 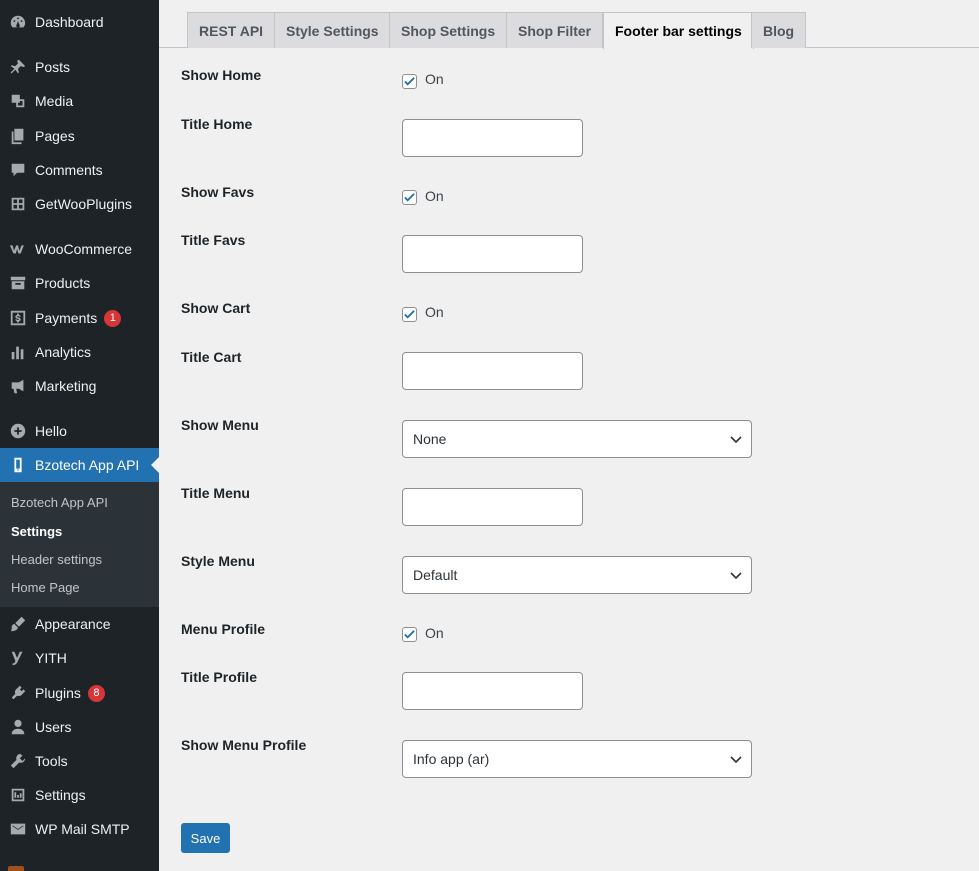 What do you see at coordinates (66, 386) in the screenshot?
I see `sidebar-item-label: Marketing` at bounding box center [66, 386].